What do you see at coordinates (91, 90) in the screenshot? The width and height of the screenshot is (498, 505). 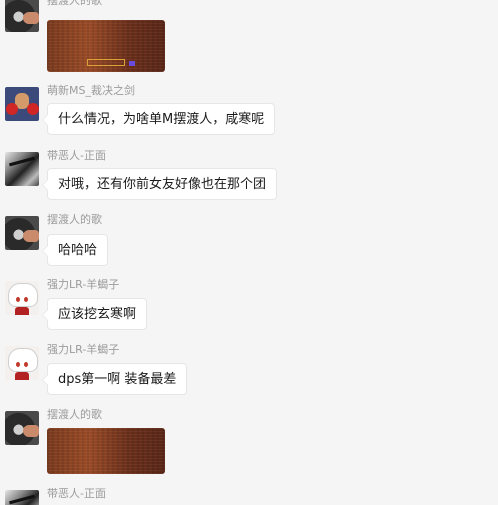 I see `sender-name: 萌新MS_裁决之剑` at bounding box center [91, 90].